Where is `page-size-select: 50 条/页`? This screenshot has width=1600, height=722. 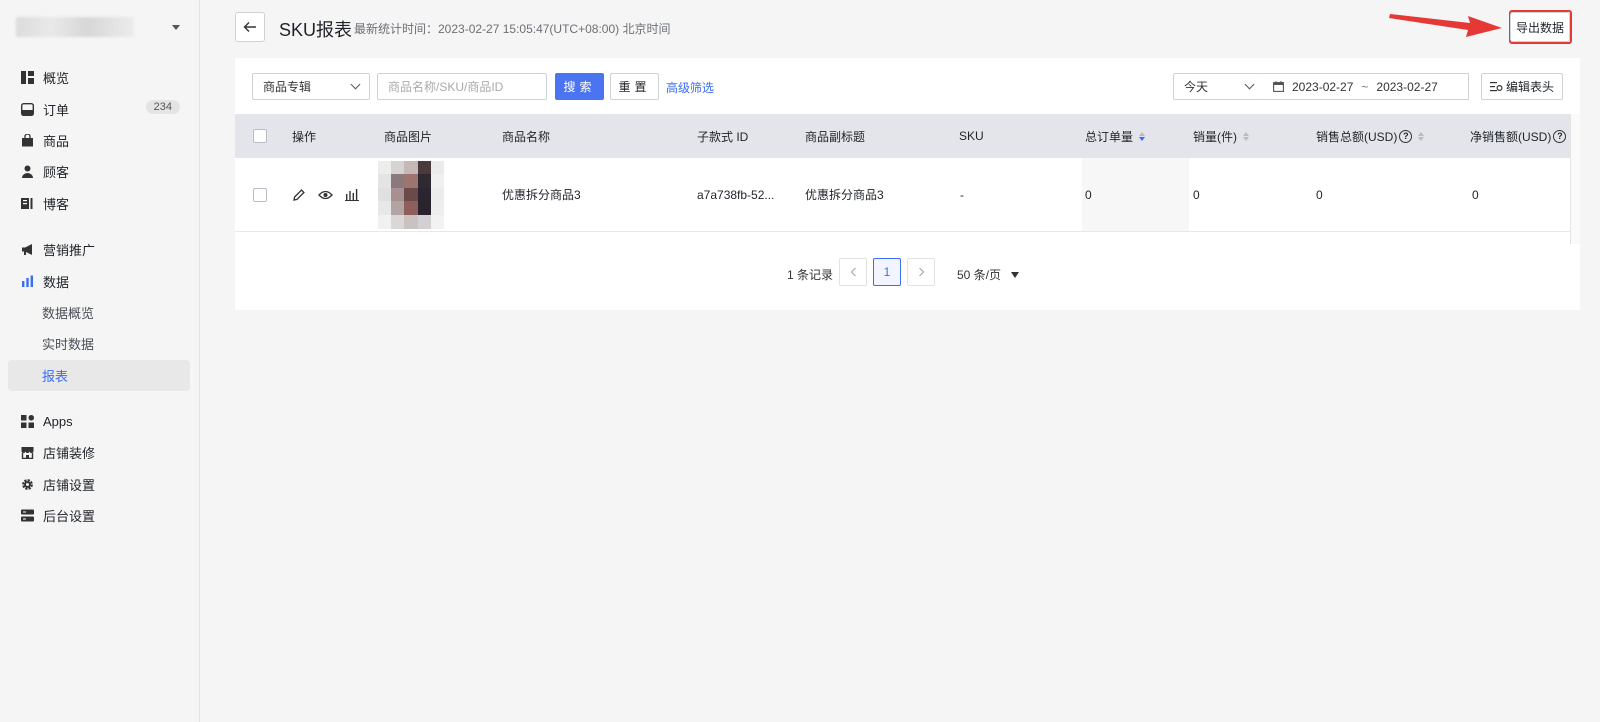 page-size-select: 50 条/页 is located at coordinates (988, 274).